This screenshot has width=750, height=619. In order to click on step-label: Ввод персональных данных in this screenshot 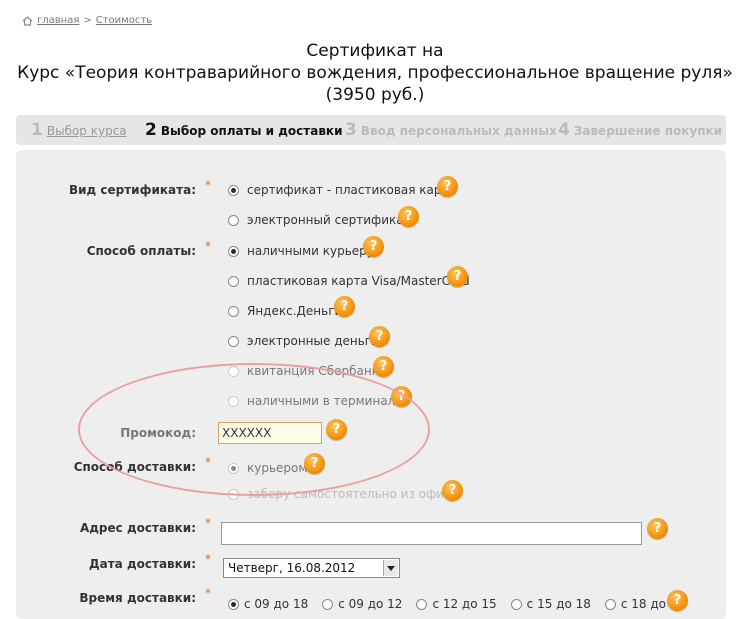, I will do `click(458, 131)`.